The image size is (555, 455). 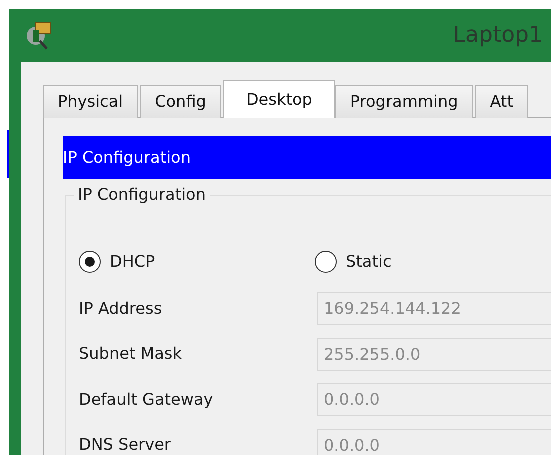 What do you see at coordinates (90, 101) in the screenshot?
I see `tab: Physical` at bounding box center [90, 101].